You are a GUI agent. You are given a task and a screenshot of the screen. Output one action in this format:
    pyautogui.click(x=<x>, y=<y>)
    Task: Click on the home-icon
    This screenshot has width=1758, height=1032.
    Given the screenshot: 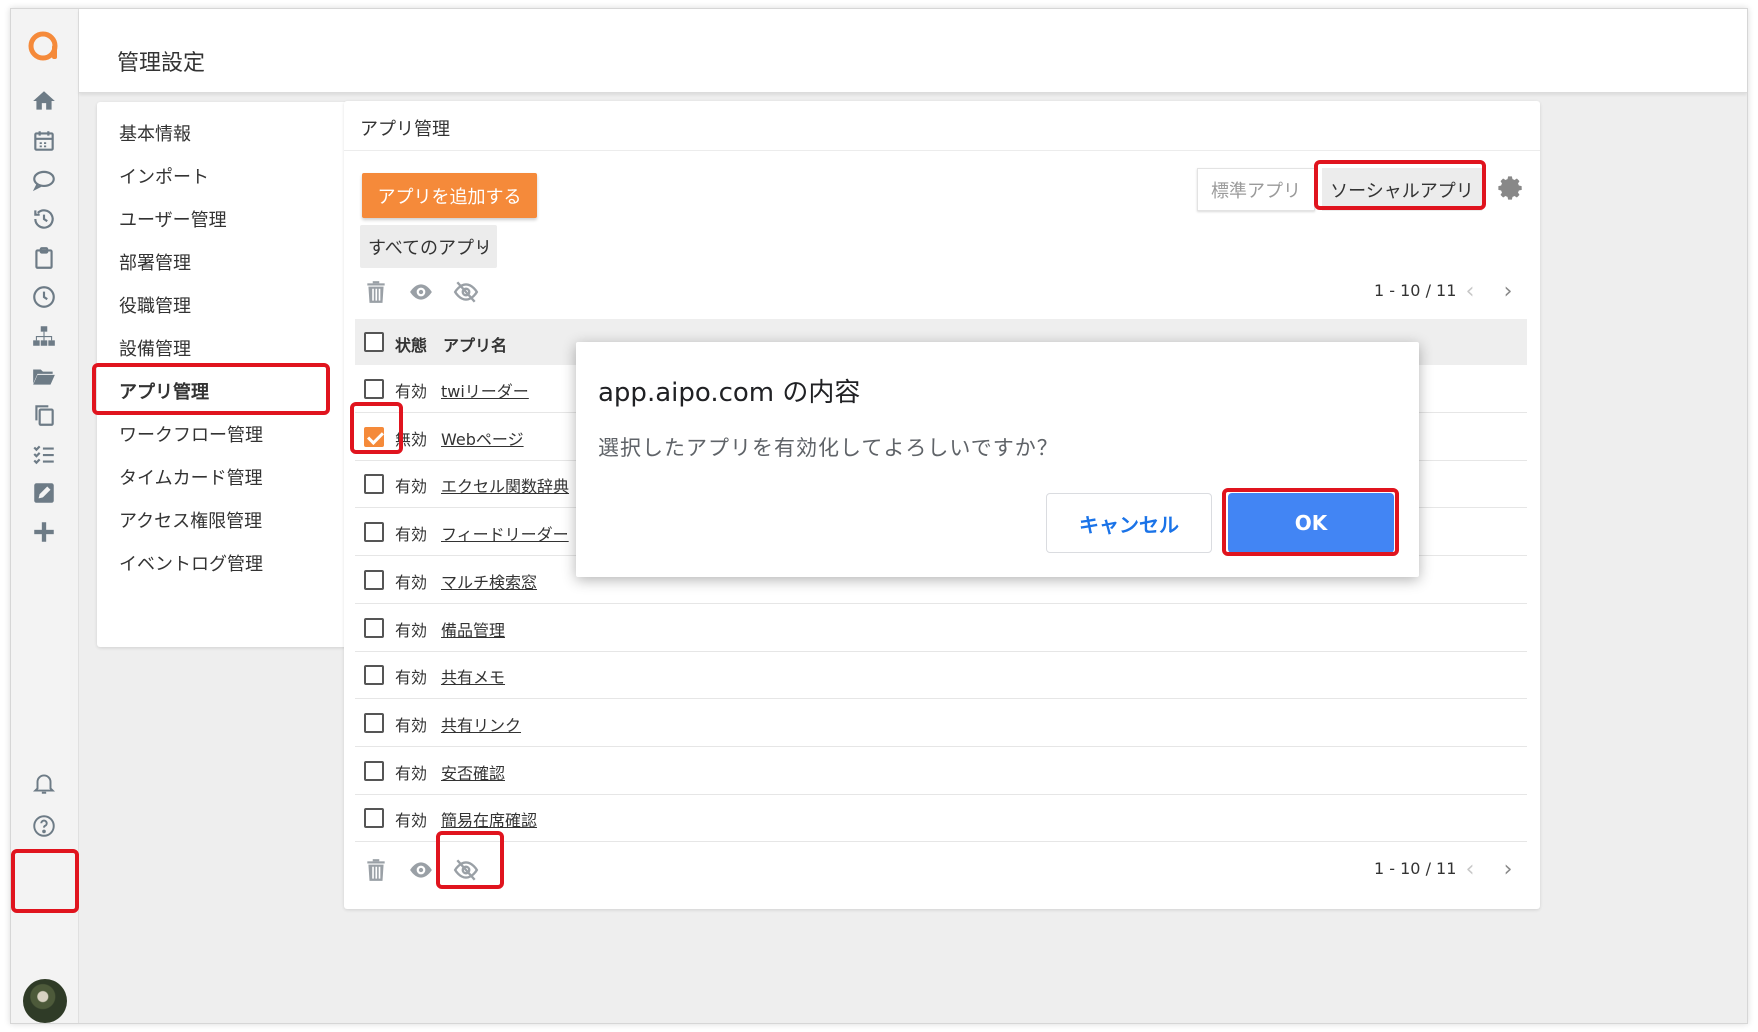 What is the action you would take?
    pyautogui.click(x=44, y=101)
    